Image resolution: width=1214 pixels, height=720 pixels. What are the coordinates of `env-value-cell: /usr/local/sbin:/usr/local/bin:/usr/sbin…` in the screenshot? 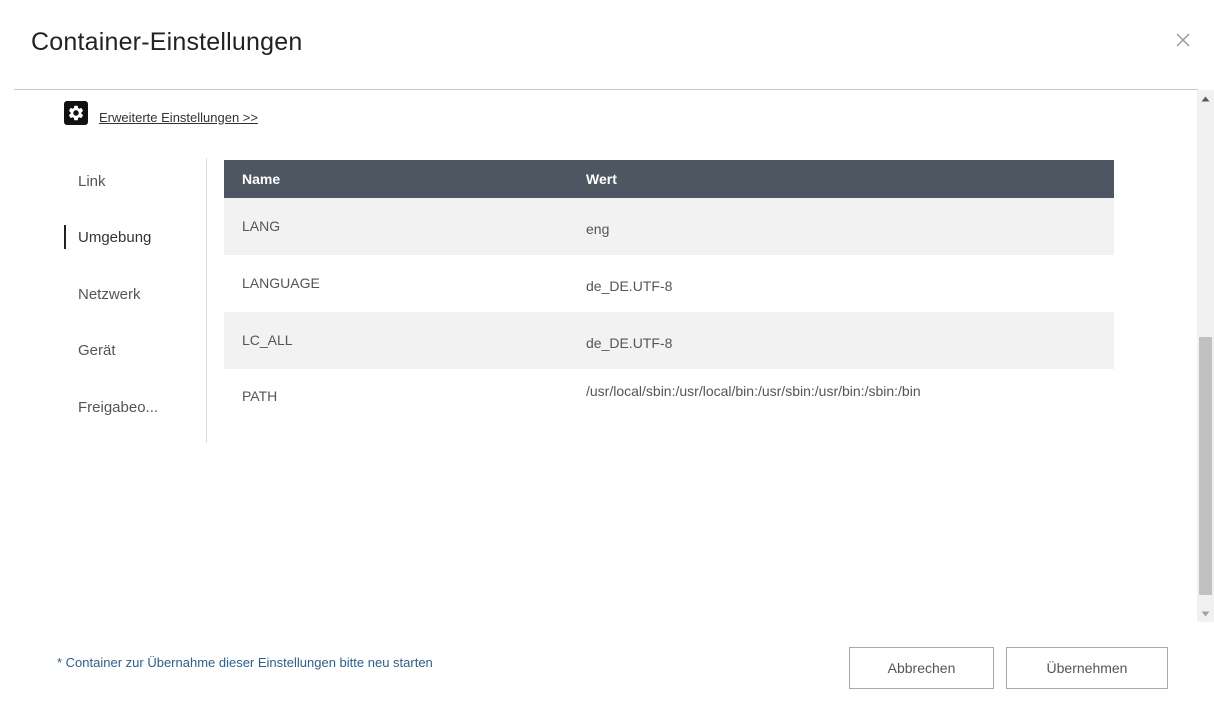 It's located at (753, 391).